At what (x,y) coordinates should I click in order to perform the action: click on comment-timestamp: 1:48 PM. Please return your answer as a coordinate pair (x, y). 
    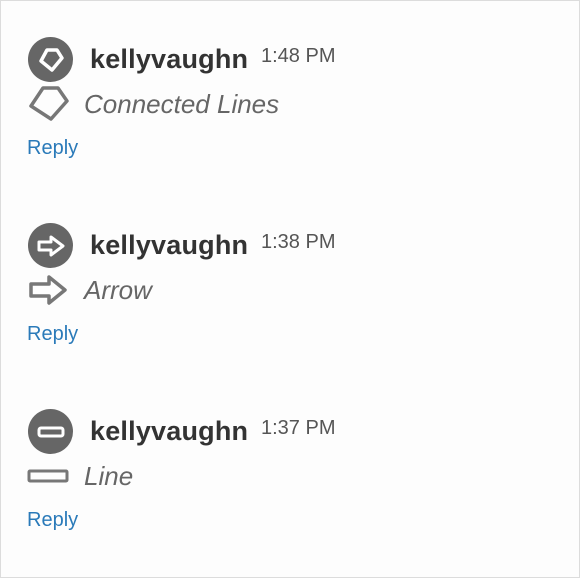
    Looking at the image, I should click on (298, 56).